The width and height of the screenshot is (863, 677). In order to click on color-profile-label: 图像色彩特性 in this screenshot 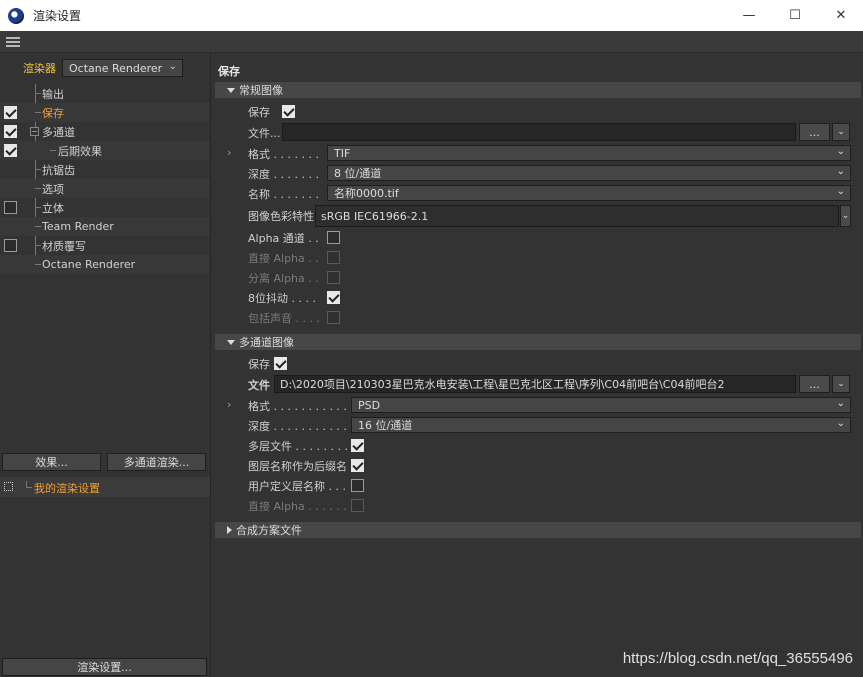, I will do `click(281, 216)`.